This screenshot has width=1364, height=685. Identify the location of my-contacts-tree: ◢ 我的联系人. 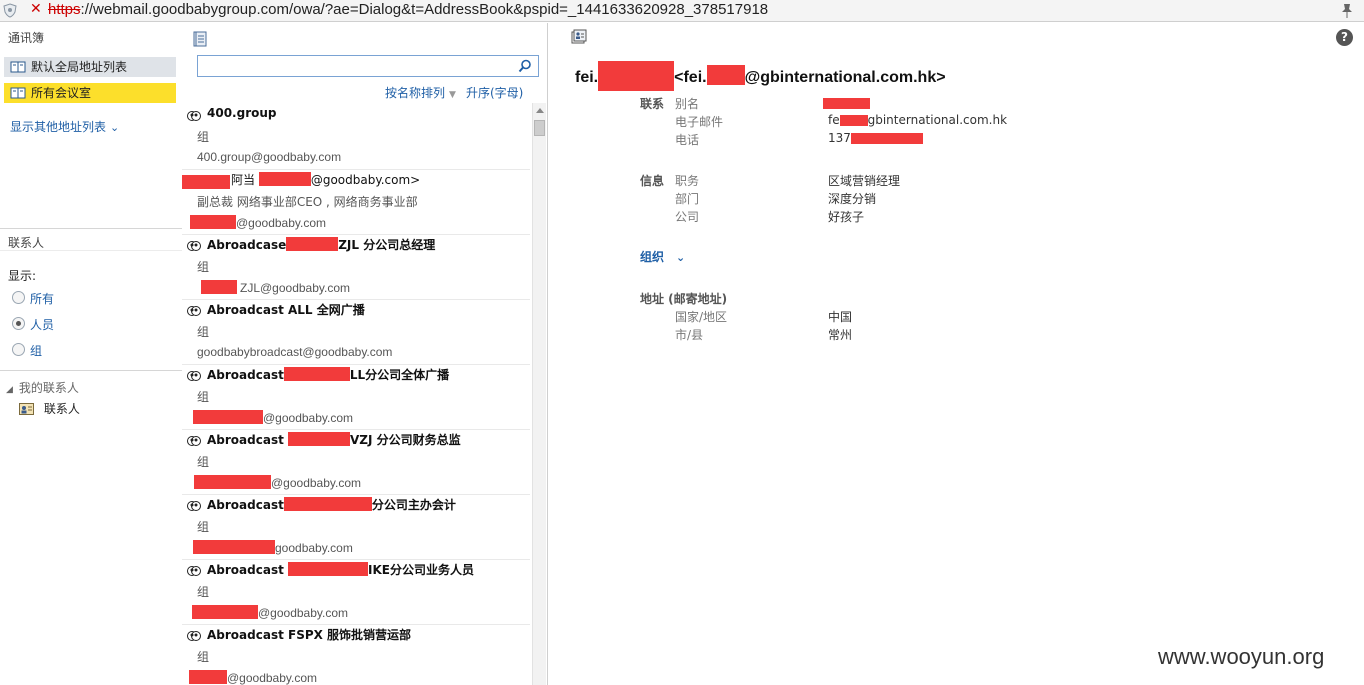
(42, 387).